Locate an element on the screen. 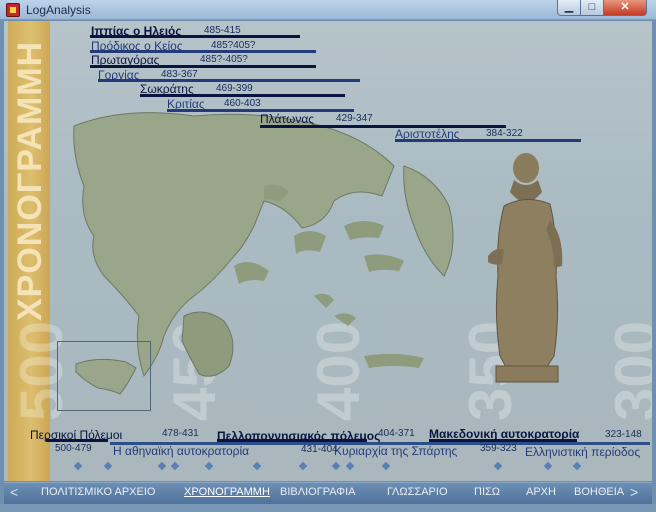 The image size is (656, 512). event-bar is located at coordinates (77, 440).